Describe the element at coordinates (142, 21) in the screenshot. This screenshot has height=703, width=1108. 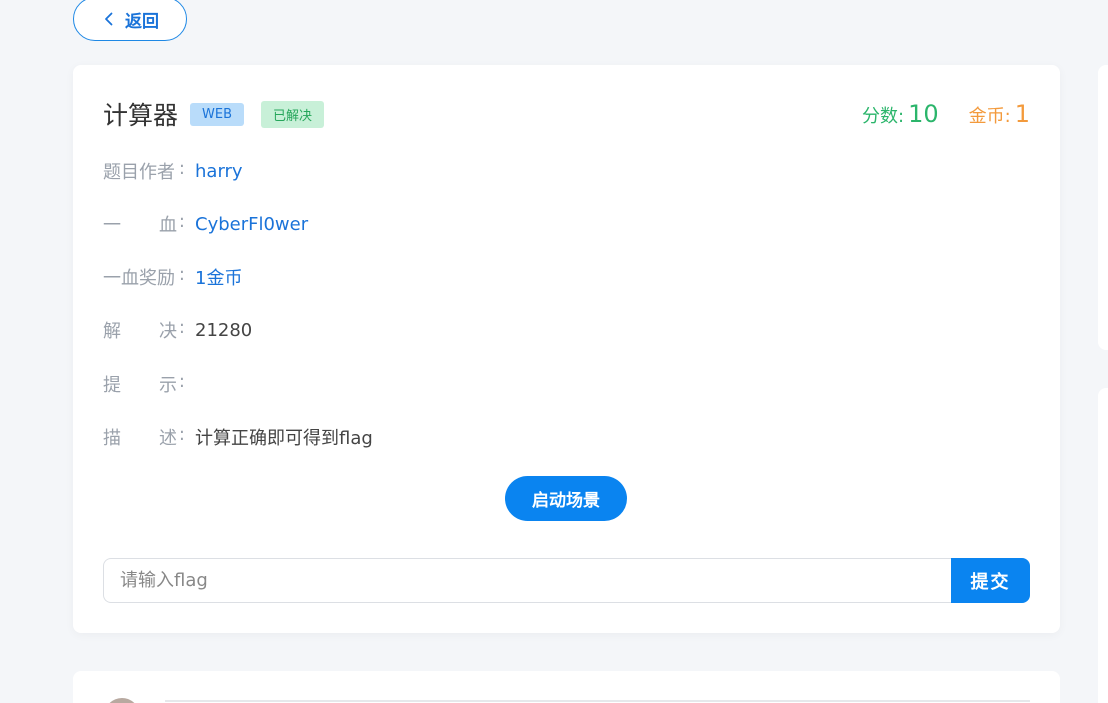
I see `back-button-label: 返回` at that location.